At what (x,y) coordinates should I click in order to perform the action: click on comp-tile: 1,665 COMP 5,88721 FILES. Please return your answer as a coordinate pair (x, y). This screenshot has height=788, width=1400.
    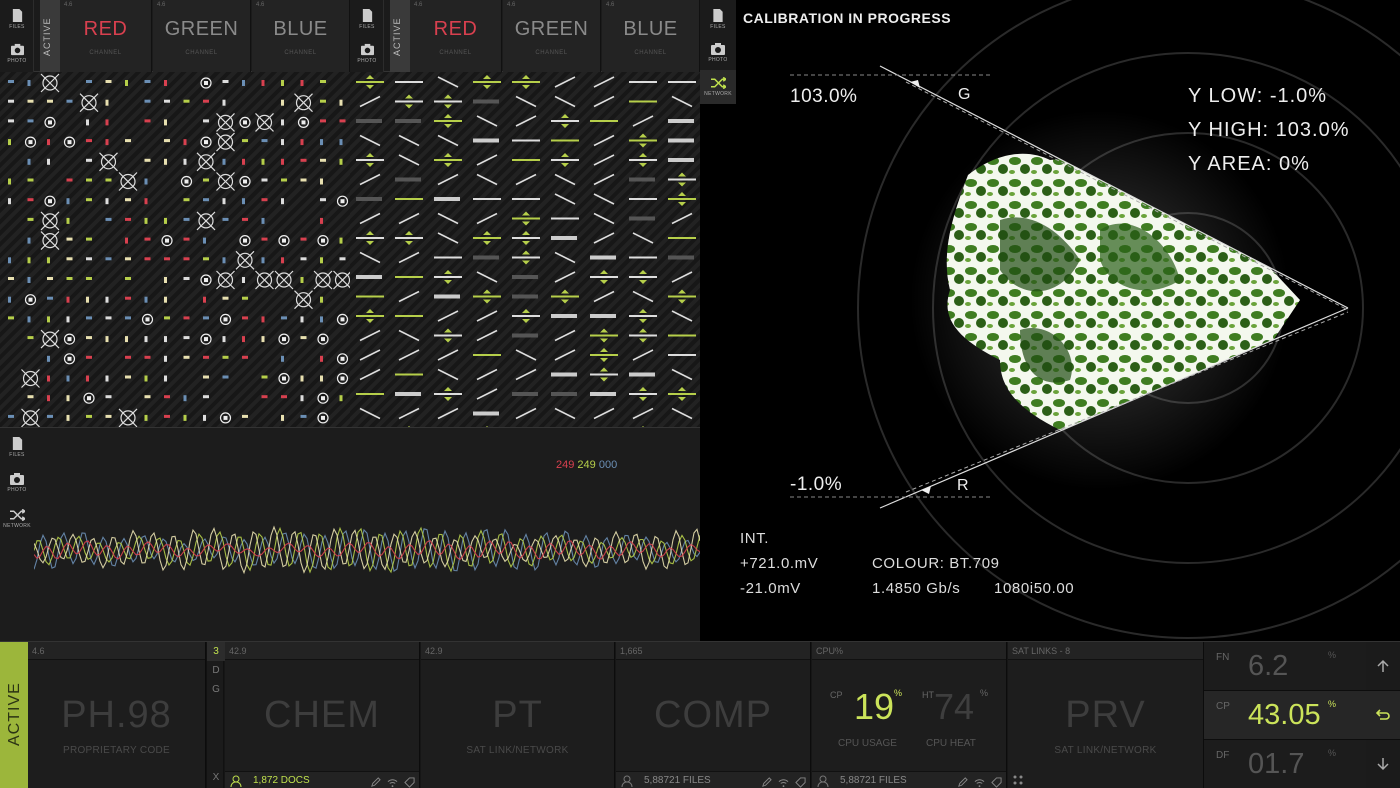
    Looking at the image, I should click on (713, 715).